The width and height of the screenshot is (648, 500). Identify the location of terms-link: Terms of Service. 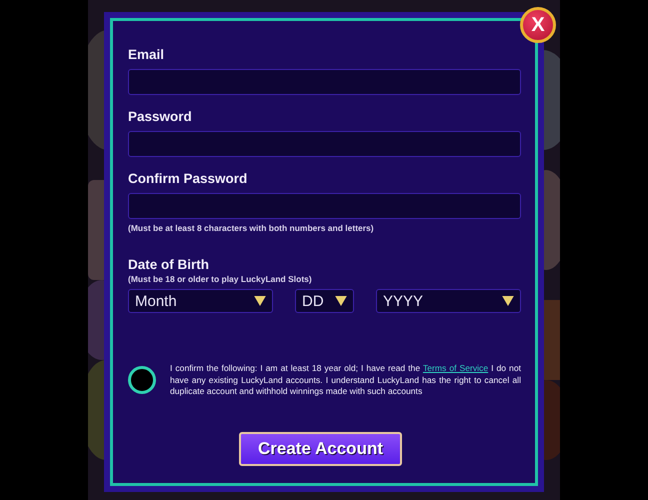
(455, 368).